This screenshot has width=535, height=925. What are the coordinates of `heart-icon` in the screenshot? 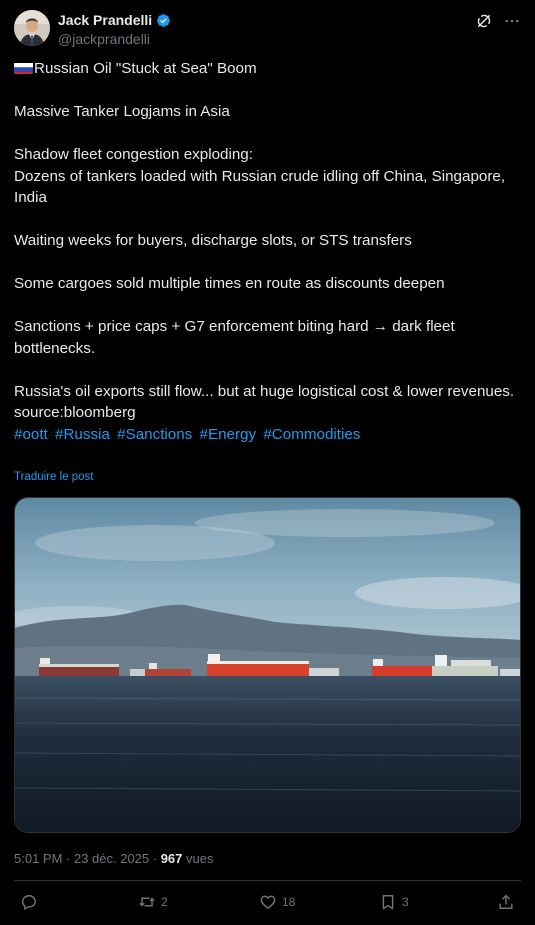 It's located at (268, 902).